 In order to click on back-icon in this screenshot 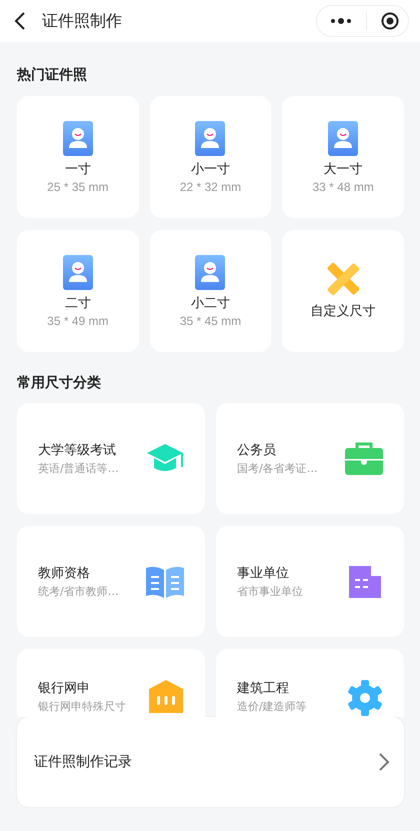, I will do `click(20, 21)`.